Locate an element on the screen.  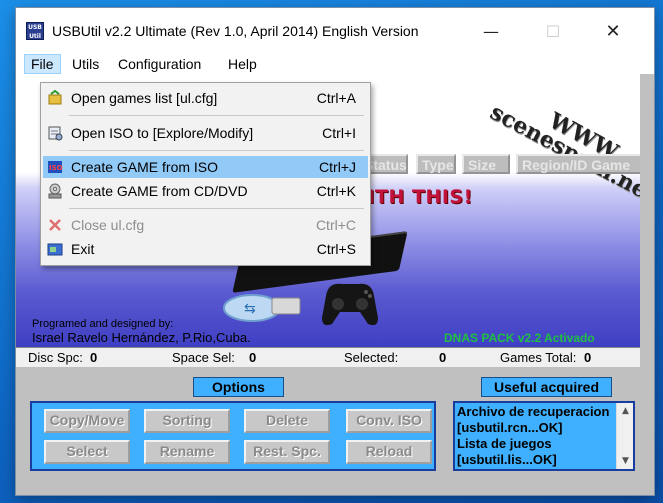
menu-item-open-games-list: Open games list [ul.cfg] Ctrl+A is located at coordinates (205, 98).